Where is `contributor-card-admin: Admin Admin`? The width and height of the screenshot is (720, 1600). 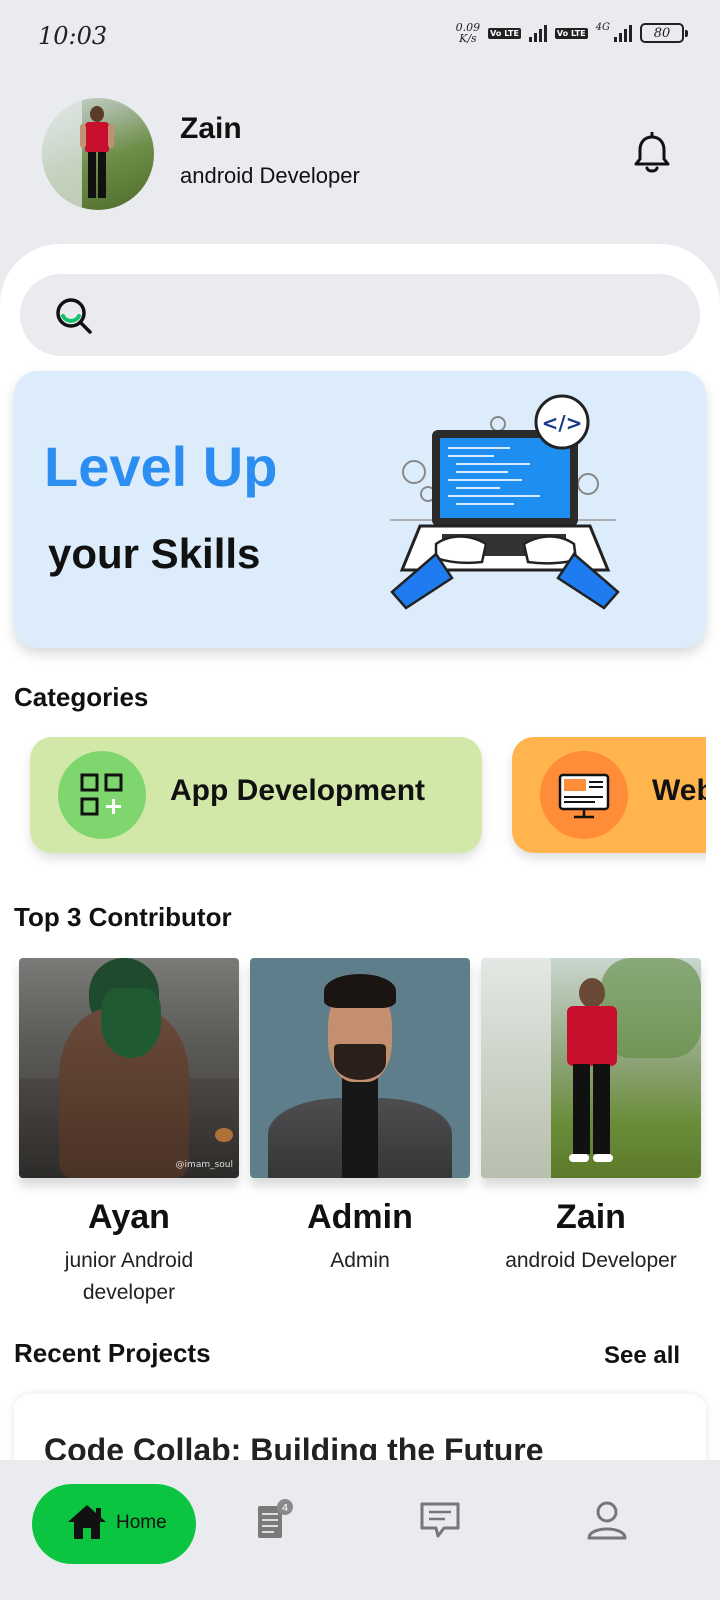 contributor-card-admin: Admin Admin is located at coordinates (360, 1117).